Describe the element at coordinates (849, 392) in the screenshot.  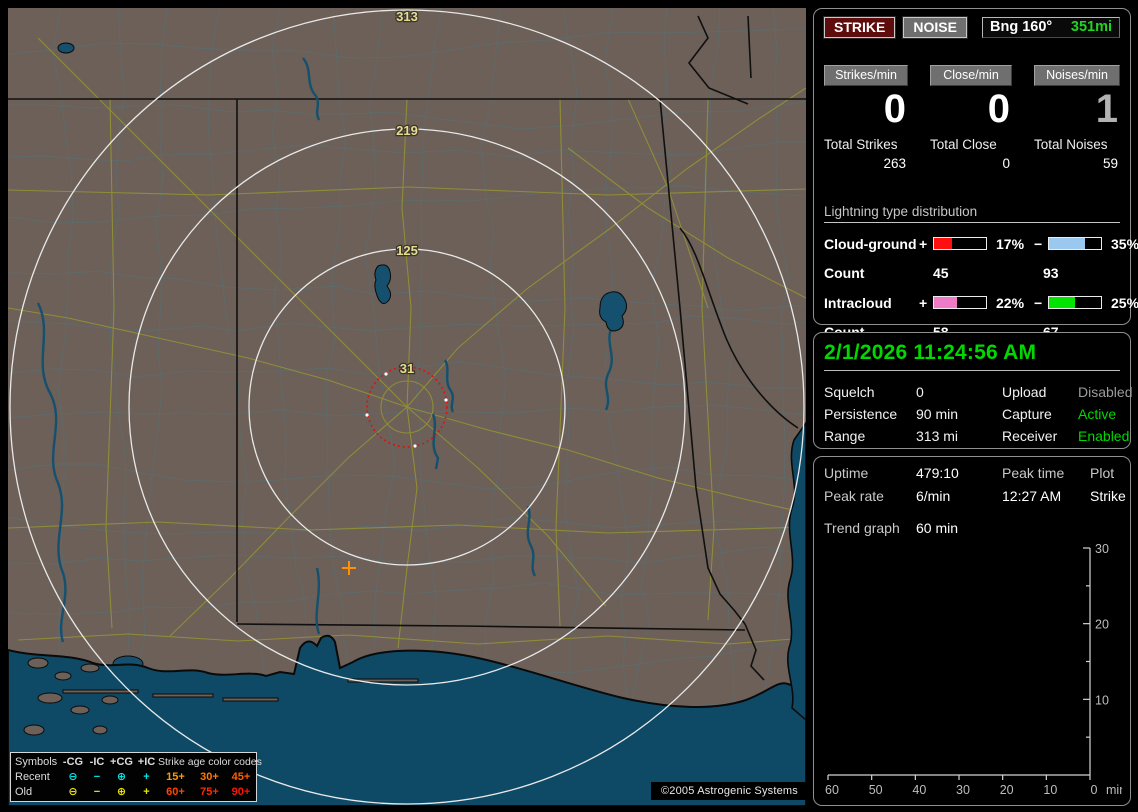
I see `squelch-label: Squelch` at that location.